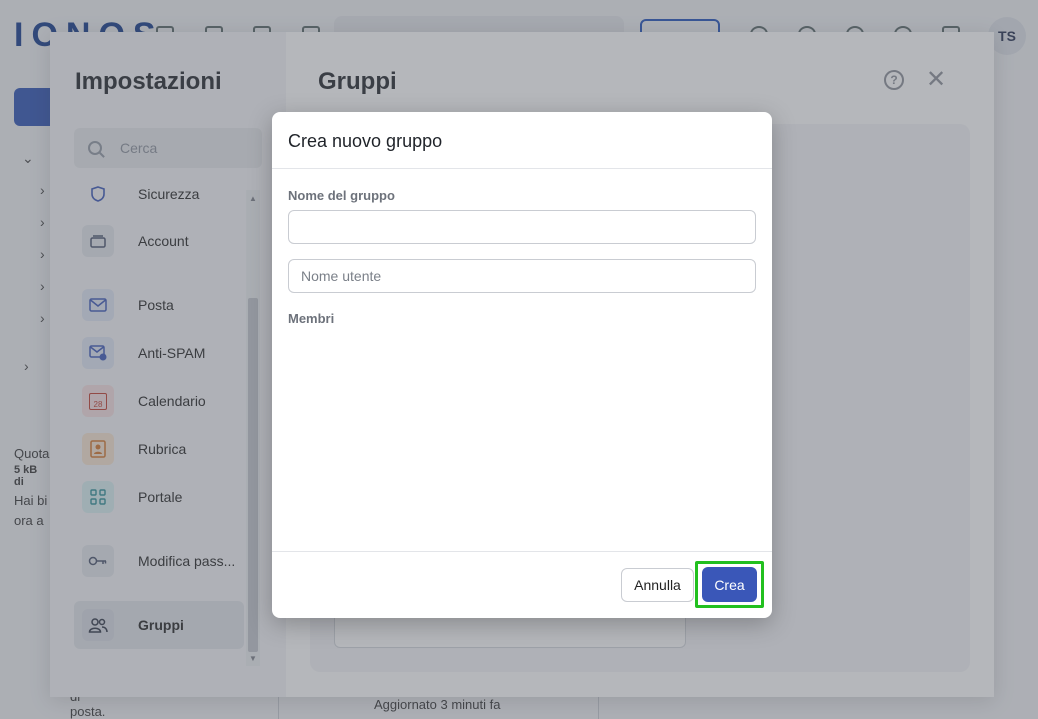 Image resolution: width=1038 pixels, height=719 pixels. What do you see at coordinates (341, 195) in the screenshot?
I see `group-name-label: Nome del gruppo` at bounding box center [341, 195].